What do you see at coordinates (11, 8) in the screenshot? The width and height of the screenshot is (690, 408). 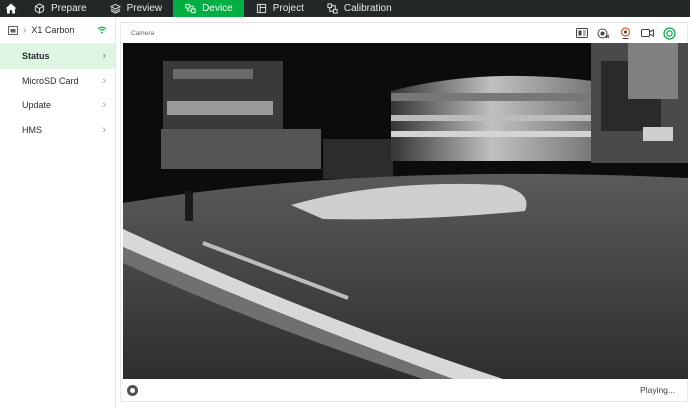 I see `home-icon` at bounding box center [11, 8].